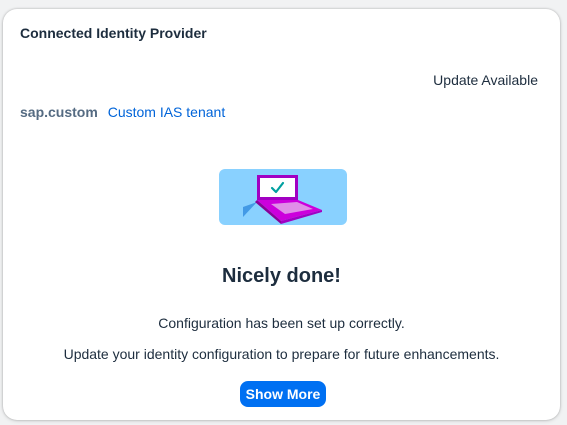  Describe the element at coordinates (59, 112) in the screenshot. I see `provider-key: sap.custom` at that location.